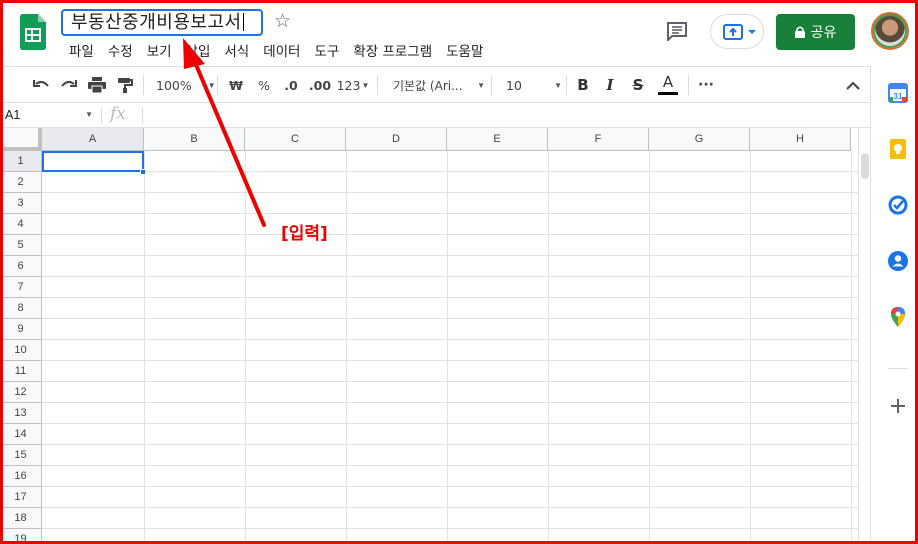 This screenshot has width=918, height=544. What do you see at coordinates (898, 317) in the screenshot?
I see `maps-icon` at bounding box center [898, 317].